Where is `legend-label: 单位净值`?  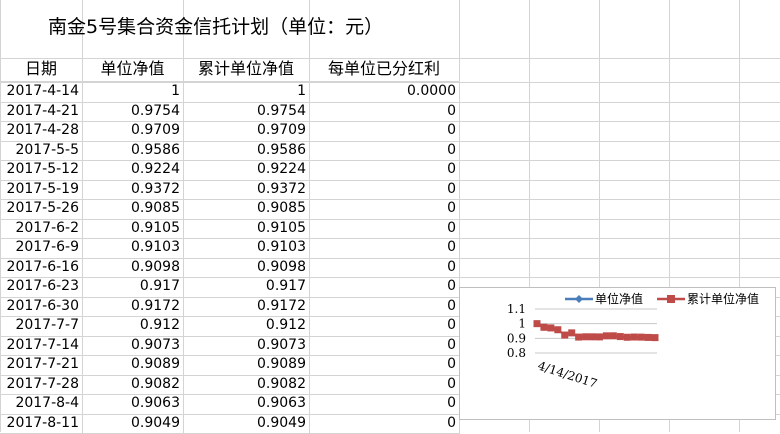 legend-label: 单位净值 is located at coordinates (619, 298).